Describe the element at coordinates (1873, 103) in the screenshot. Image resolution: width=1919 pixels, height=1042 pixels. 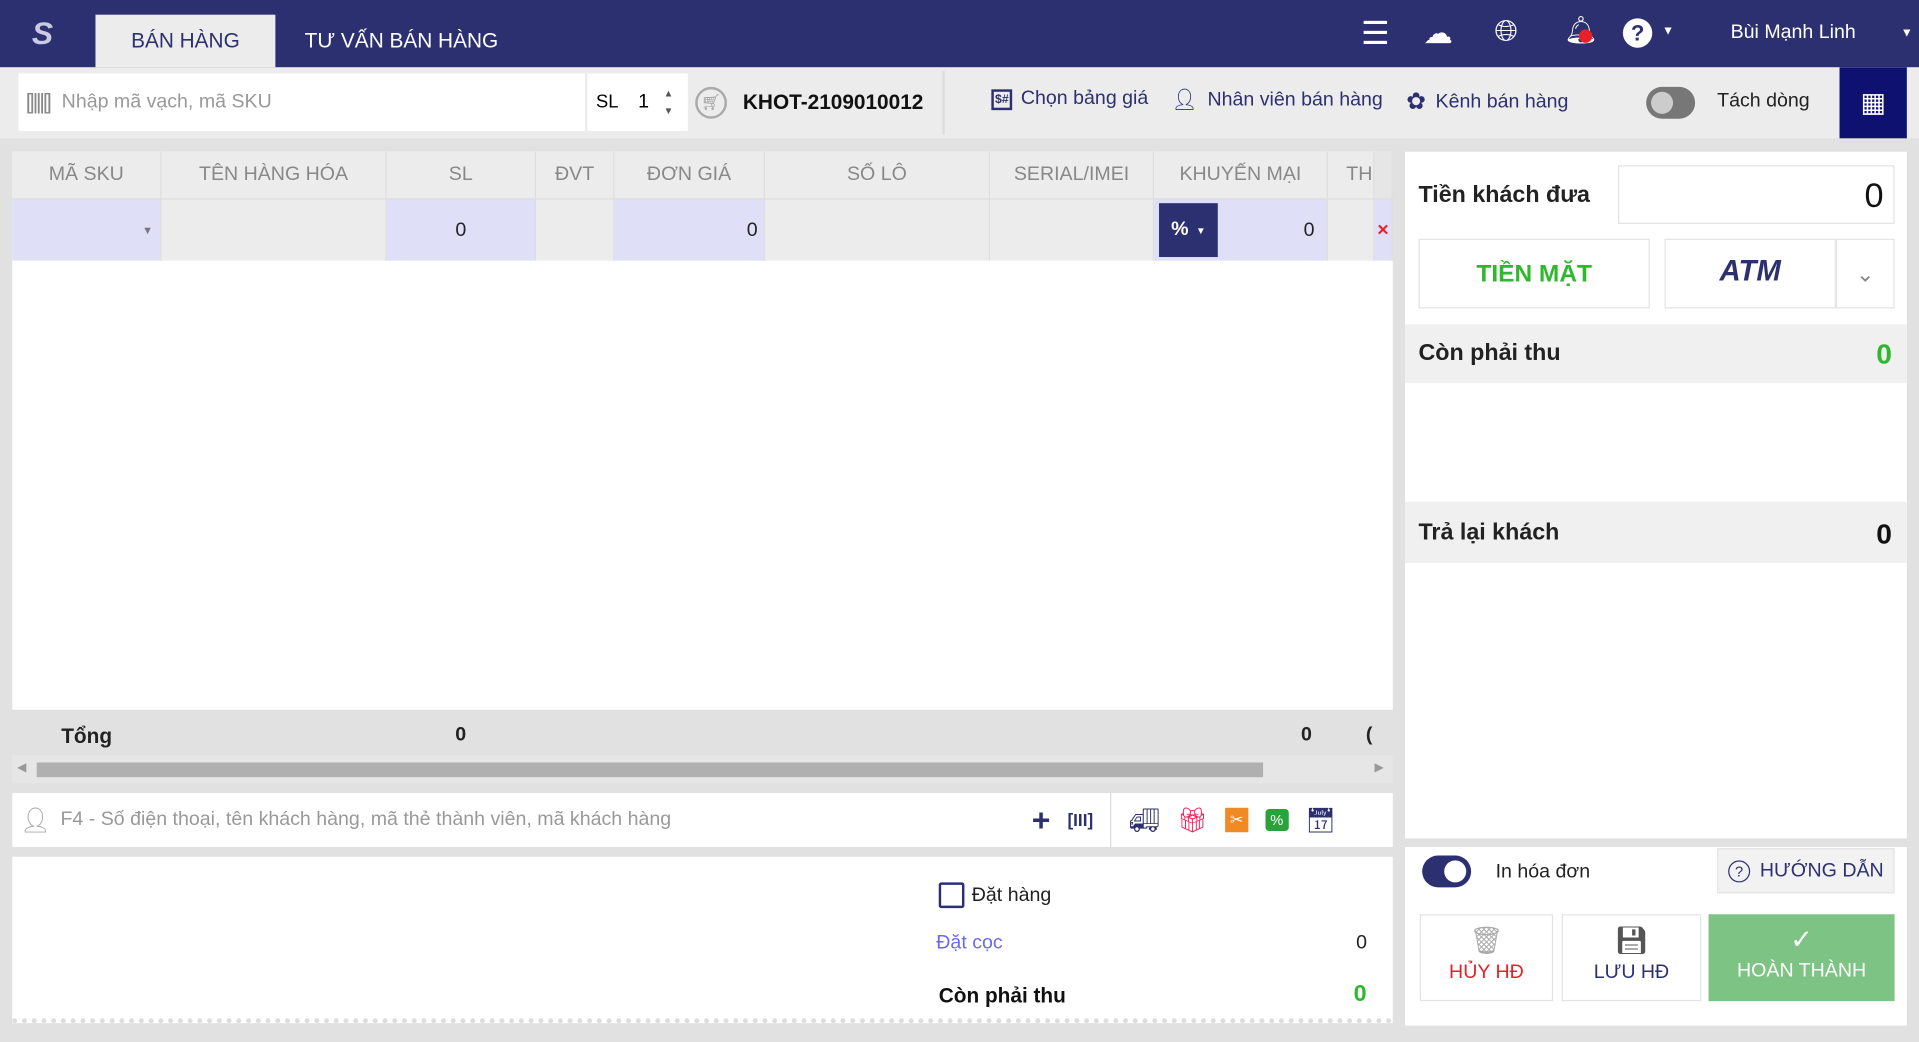
I see `grid-view-button: ▦` at that location.